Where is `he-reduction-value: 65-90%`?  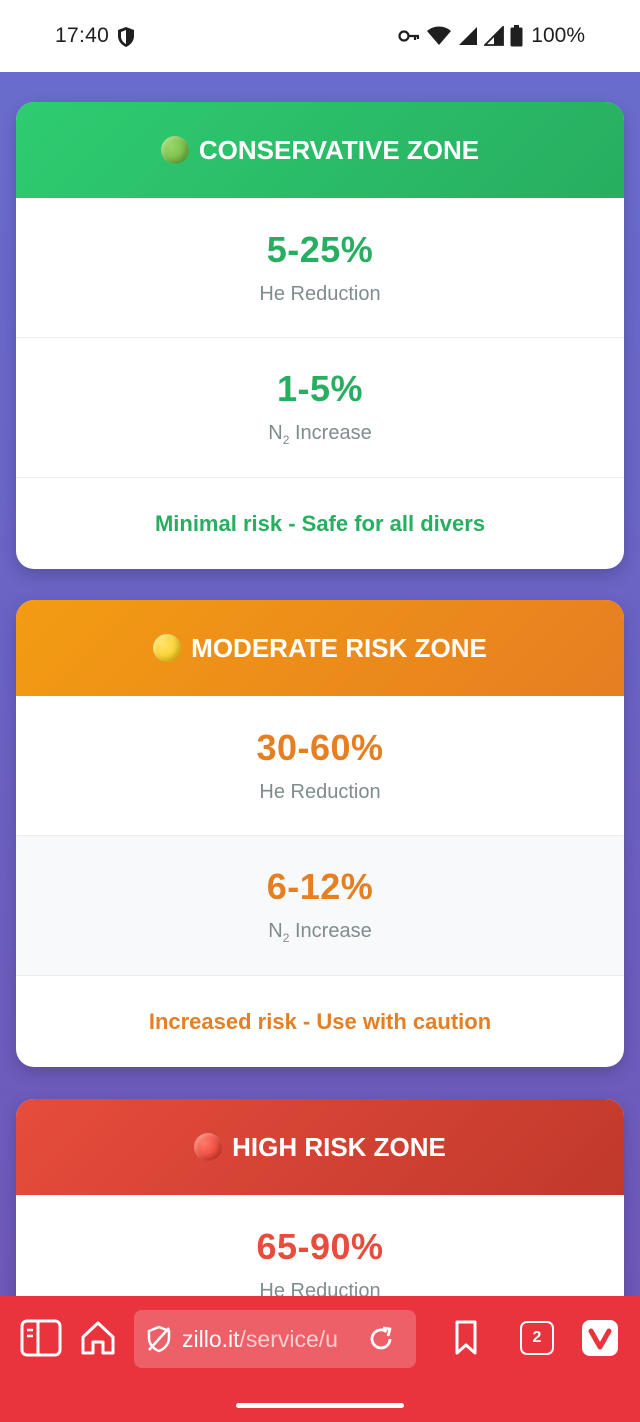 he-reduction-value: 65-90% is located at coordinates (320, 1246).